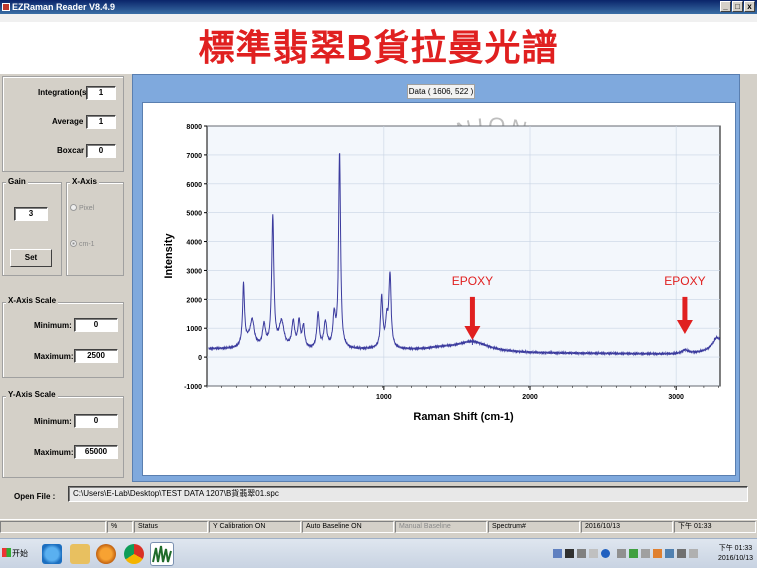 The height and width of the screenshot is (568, 757). I want to click on average-label: Average, so click(68, 121).